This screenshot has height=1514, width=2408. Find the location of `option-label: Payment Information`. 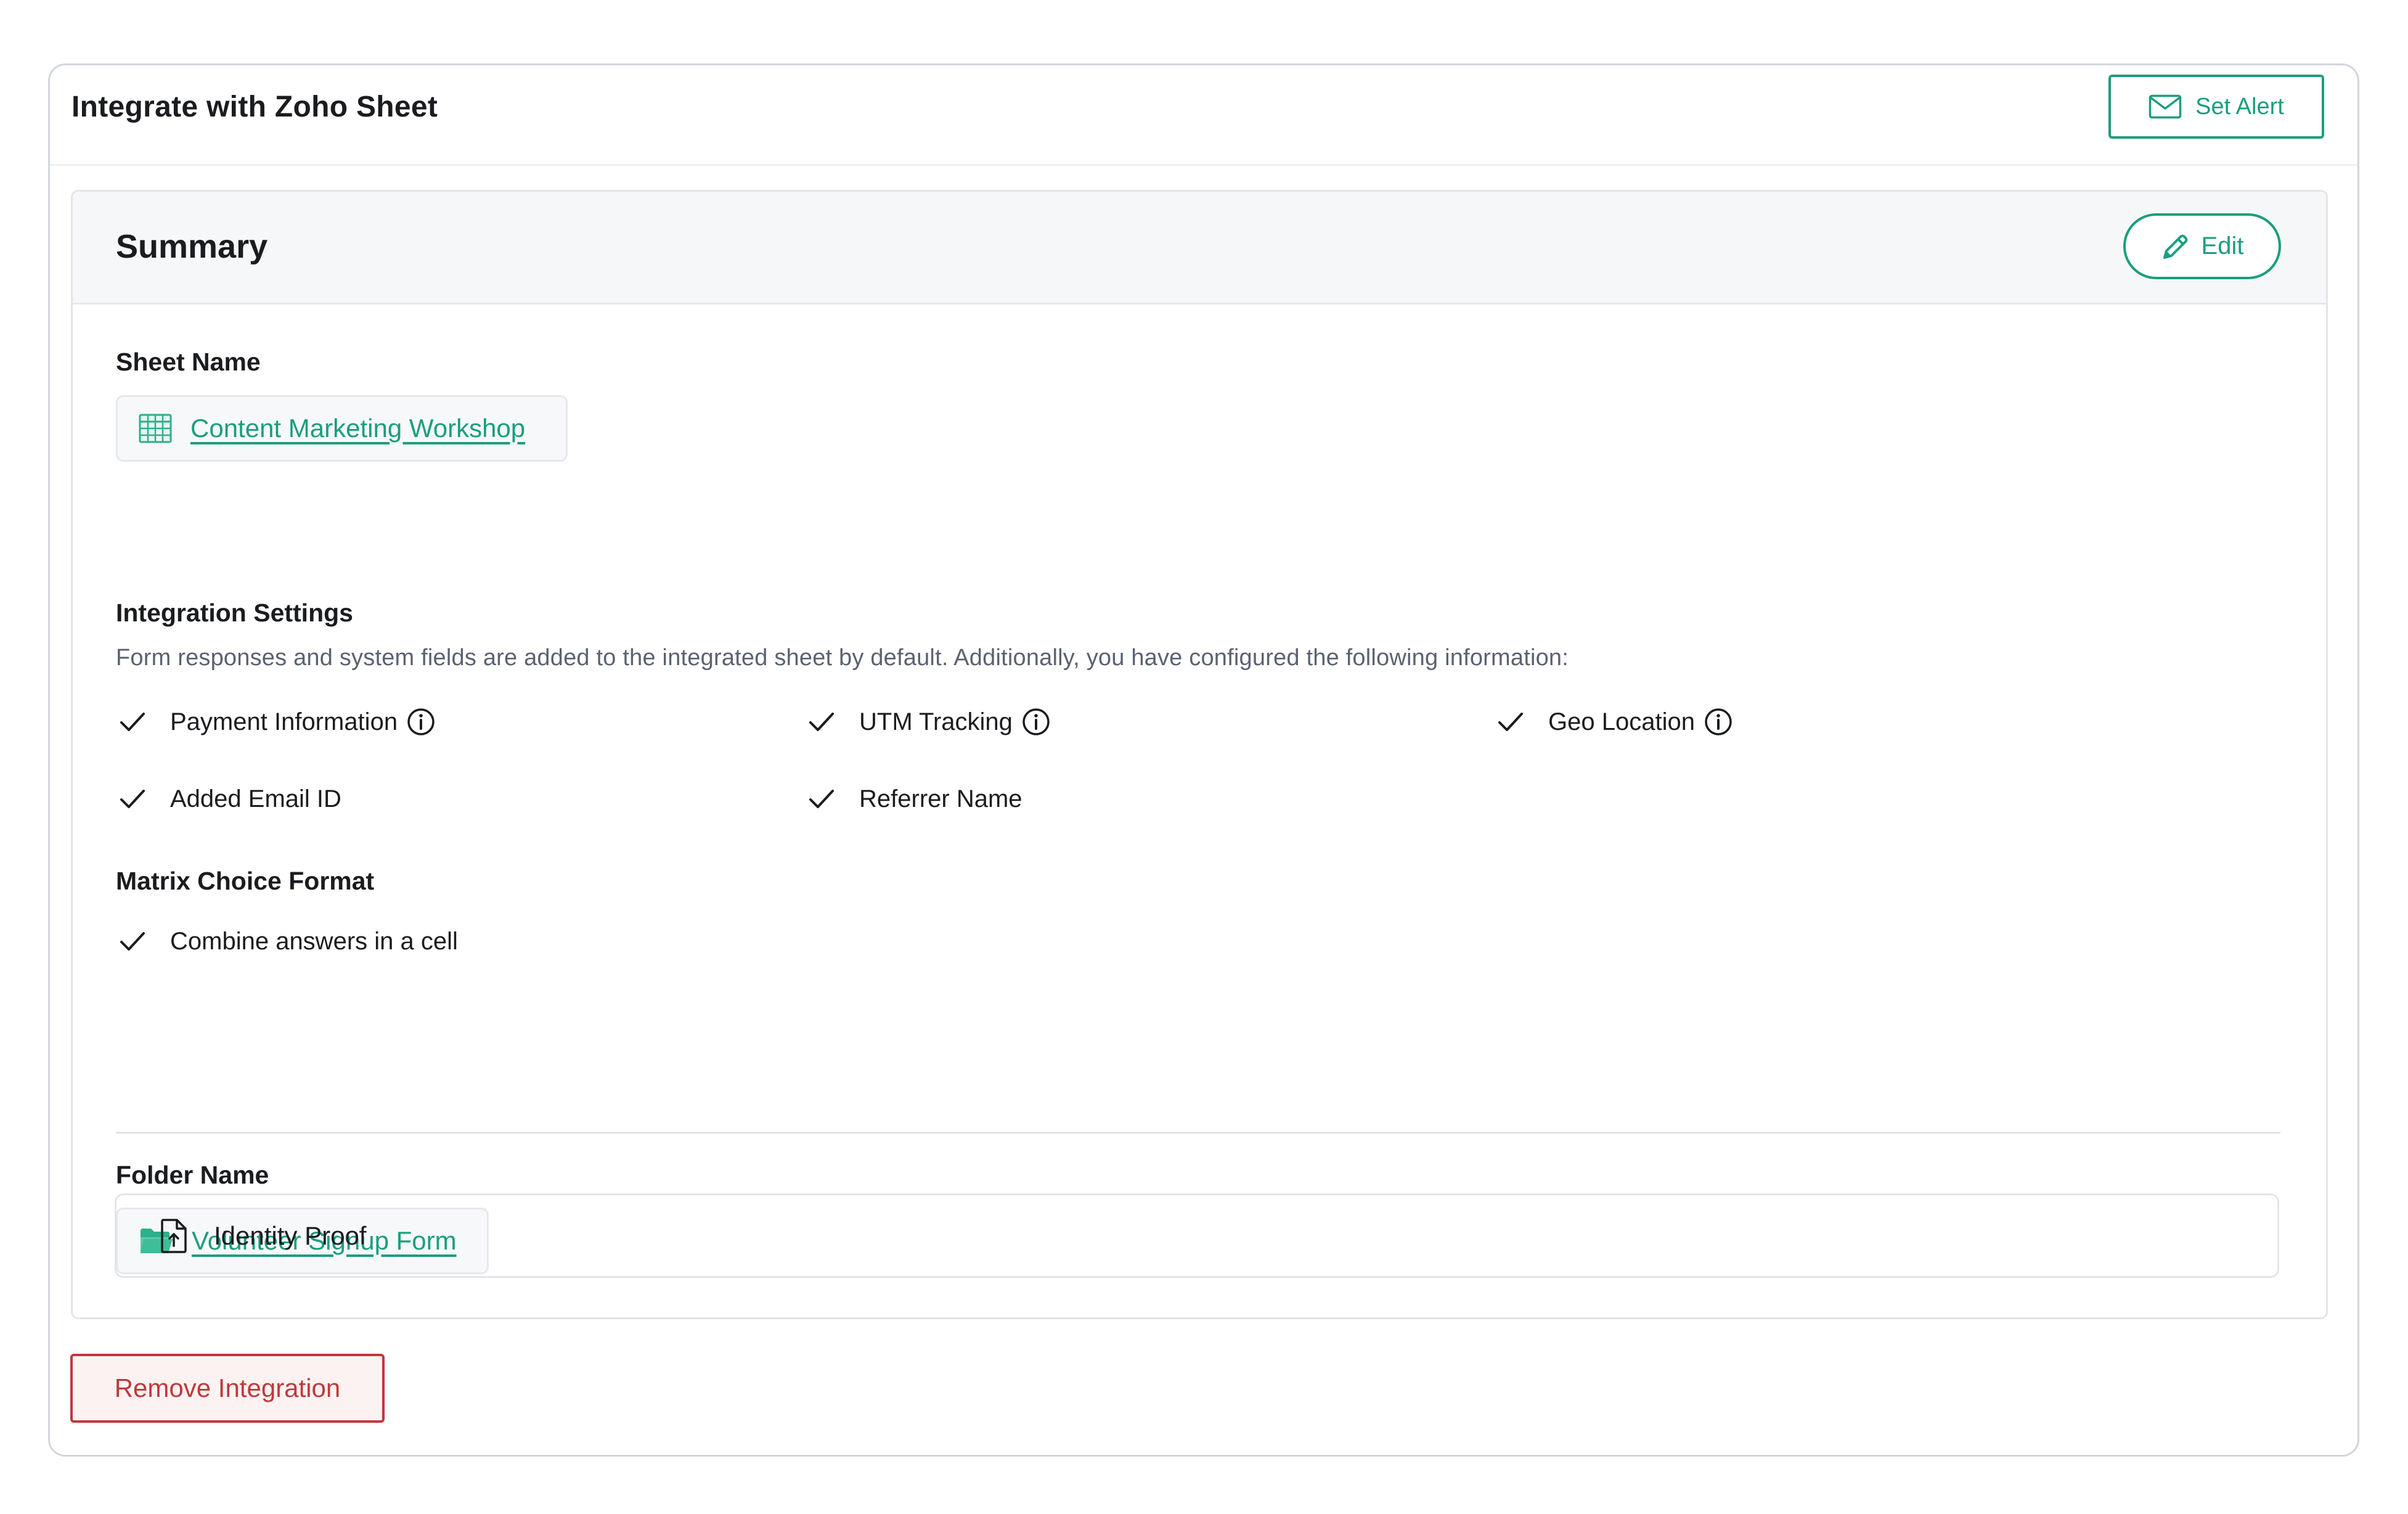

option-label: Payment Information is located at coordinates (284, 722).